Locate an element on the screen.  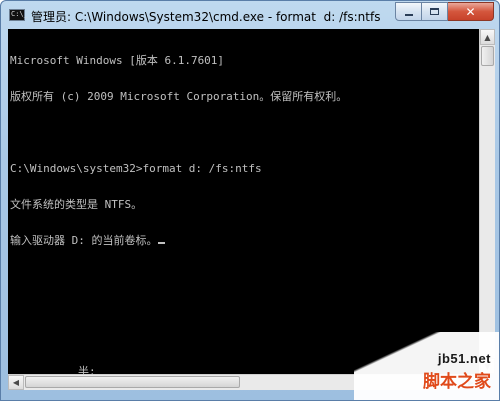
minimize-icon is located at coordinates (408, 14).